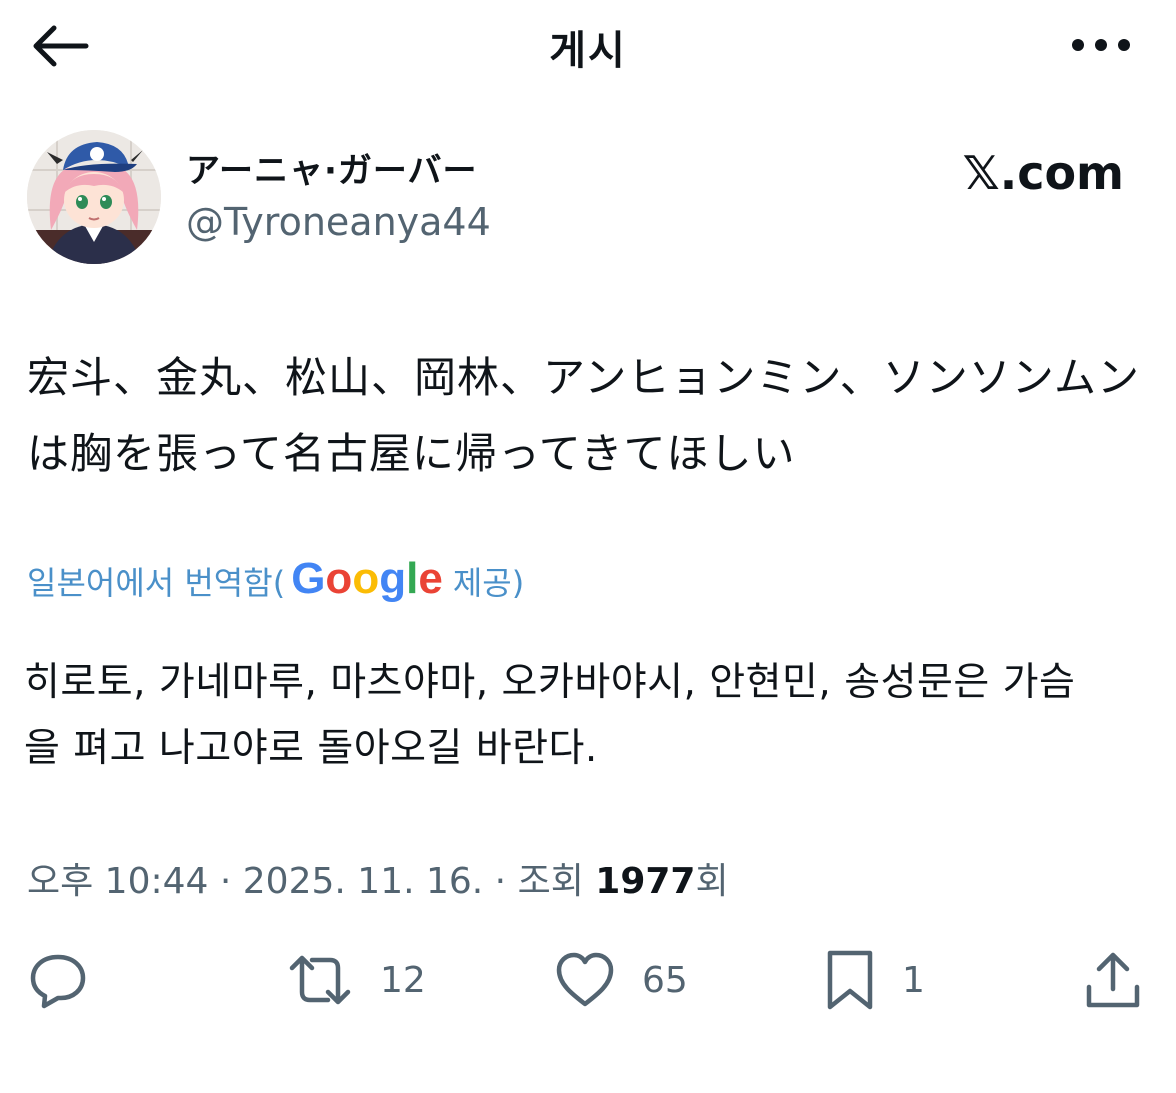  I want to click on tweet-metadata: 오후 10:44 · 2025. 11. 16. · 조회 1977회, so click(378, 878).